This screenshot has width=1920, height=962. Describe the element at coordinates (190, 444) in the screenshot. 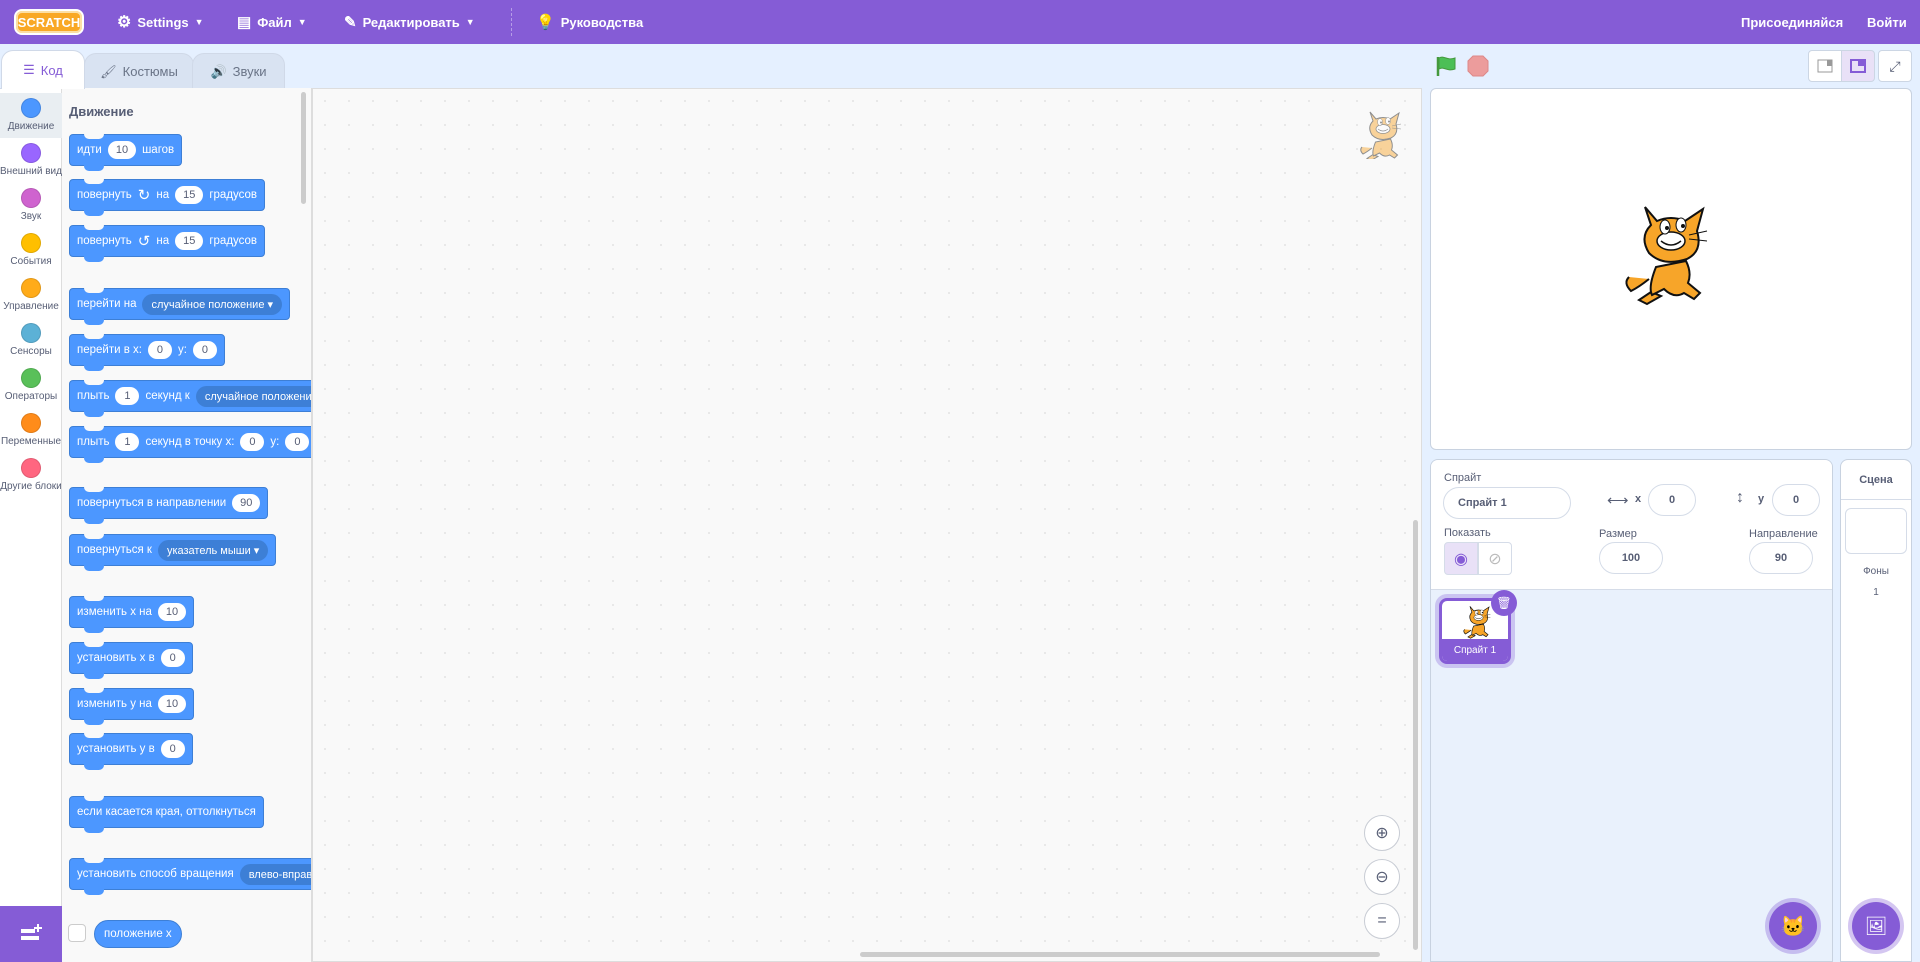

I see `motion-block: плыть 1 секунд в точку x: 0 y: 0` at that location.